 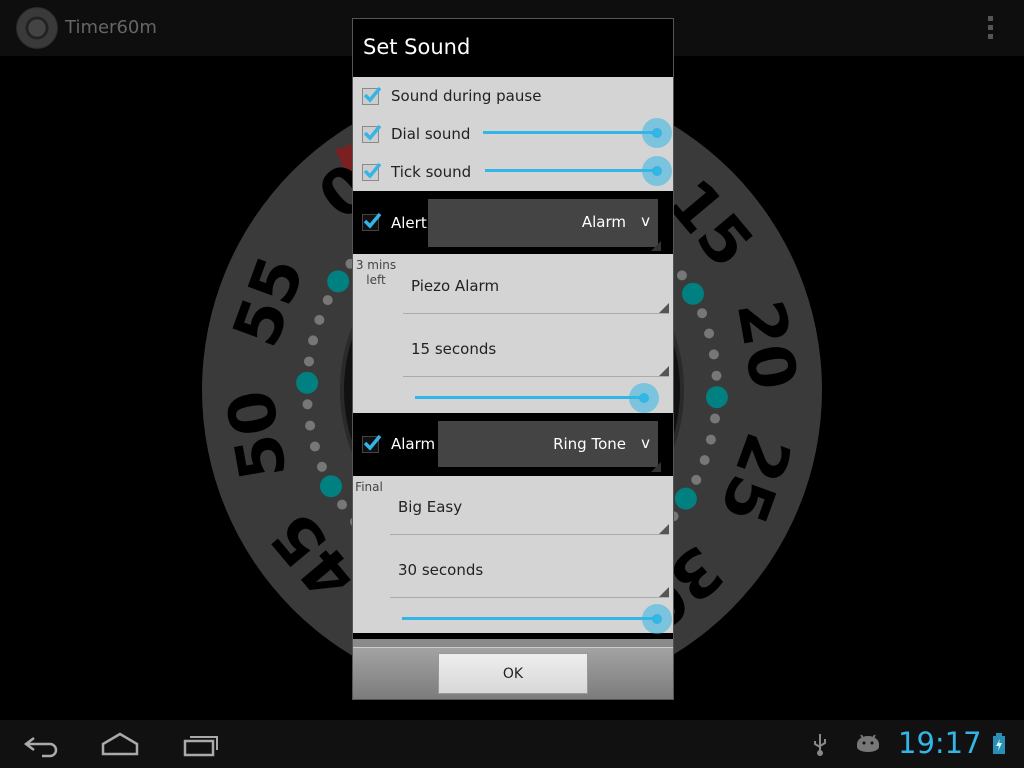 What do you see at coordinates (512, 744) in the screenshot?
I see `system-nav-bar` at bounding box center [512, 744].